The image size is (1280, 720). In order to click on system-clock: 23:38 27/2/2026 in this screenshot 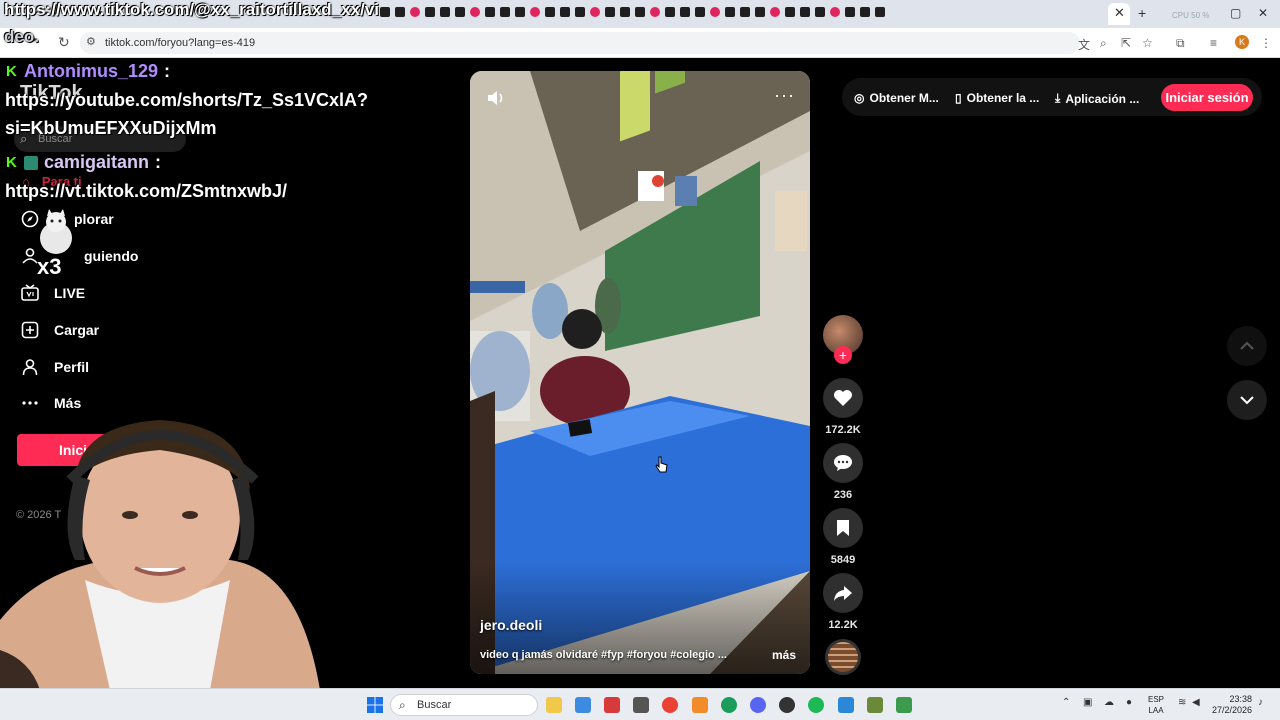, I will do `click(1232, 705)`.